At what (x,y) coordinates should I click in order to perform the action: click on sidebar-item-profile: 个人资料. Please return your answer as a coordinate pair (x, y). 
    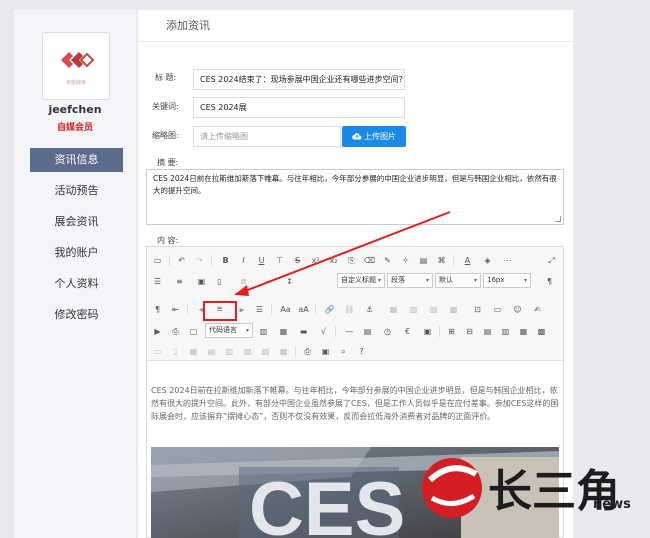
    Looking at the image, I should click on (76, 284).